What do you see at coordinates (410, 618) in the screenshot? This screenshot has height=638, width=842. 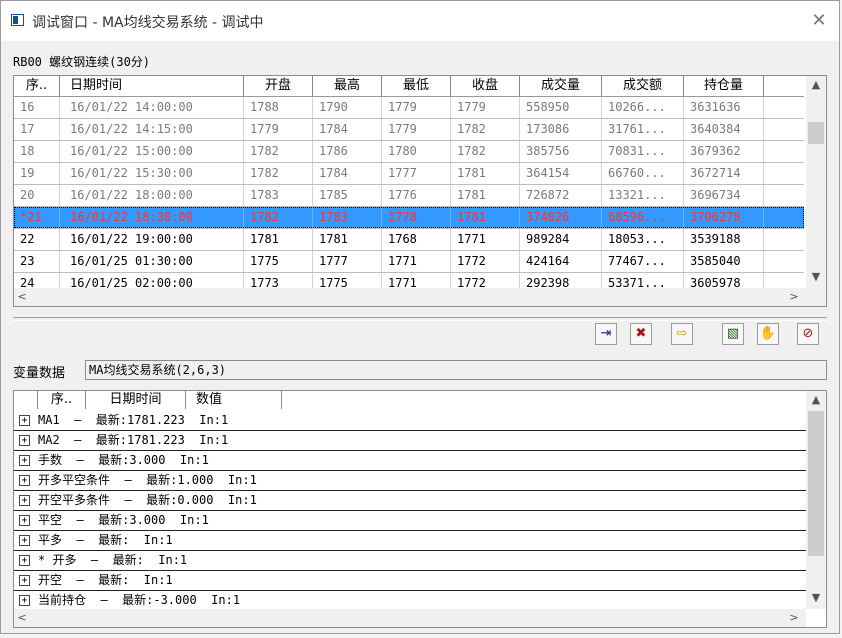 I see `variables-horizontal-scrollbar: < >` at bounding box center [410, 618].